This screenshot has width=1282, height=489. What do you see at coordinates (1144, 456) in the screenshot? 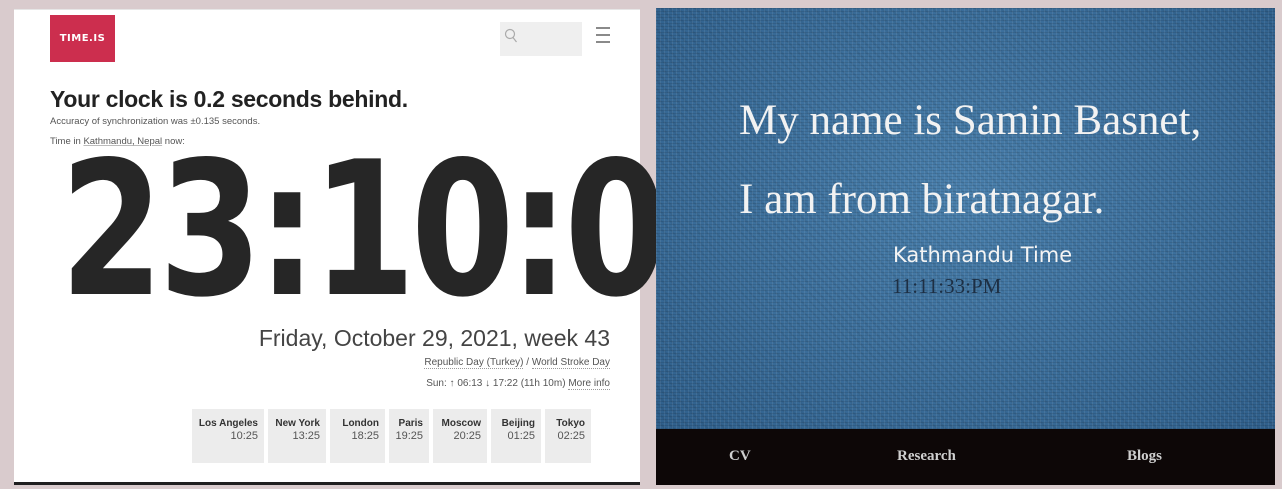
I see `nav-link-blogs: Blogs` at bounding box center [1144, 456].